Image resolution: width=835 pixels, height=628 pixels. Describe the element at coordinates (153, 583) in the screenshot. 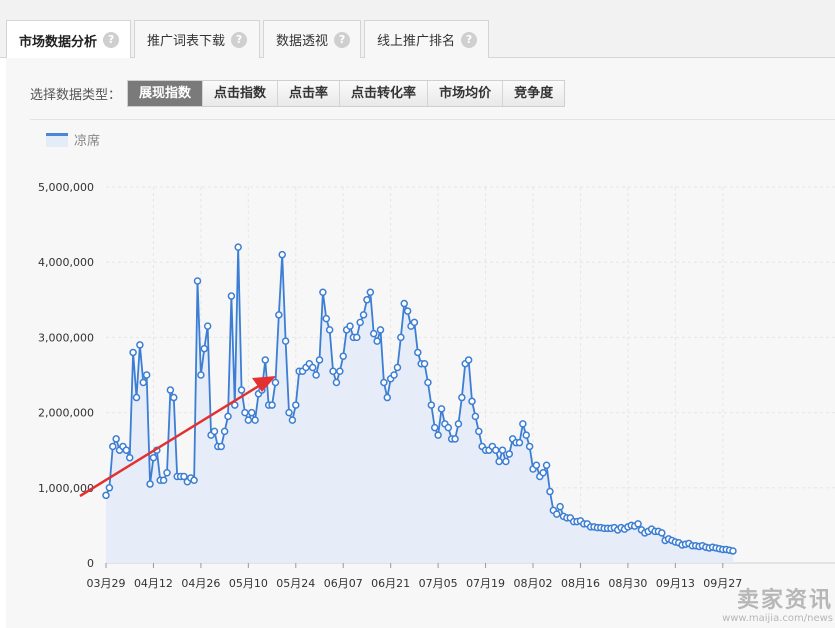

I see `x-tick-label: 04月12` at that location.